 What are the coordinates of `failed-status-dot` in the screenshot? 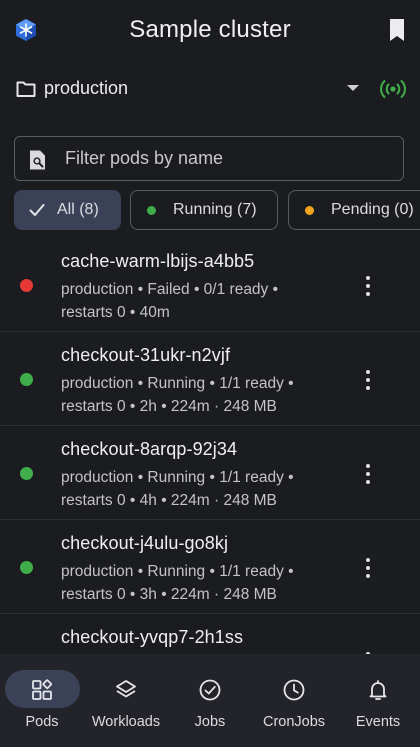 It's located at (26, 285).